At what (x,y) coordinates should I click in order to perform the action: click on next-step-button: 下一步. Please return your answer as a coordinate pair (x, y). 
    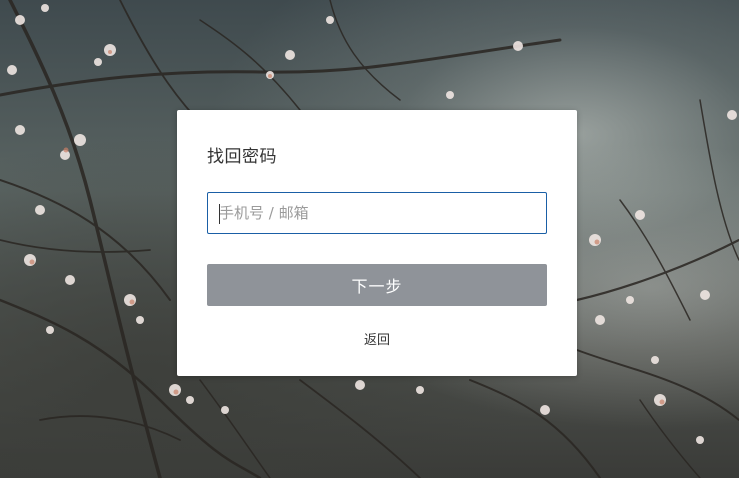
    Looking at the image, I should click on (377, 285).